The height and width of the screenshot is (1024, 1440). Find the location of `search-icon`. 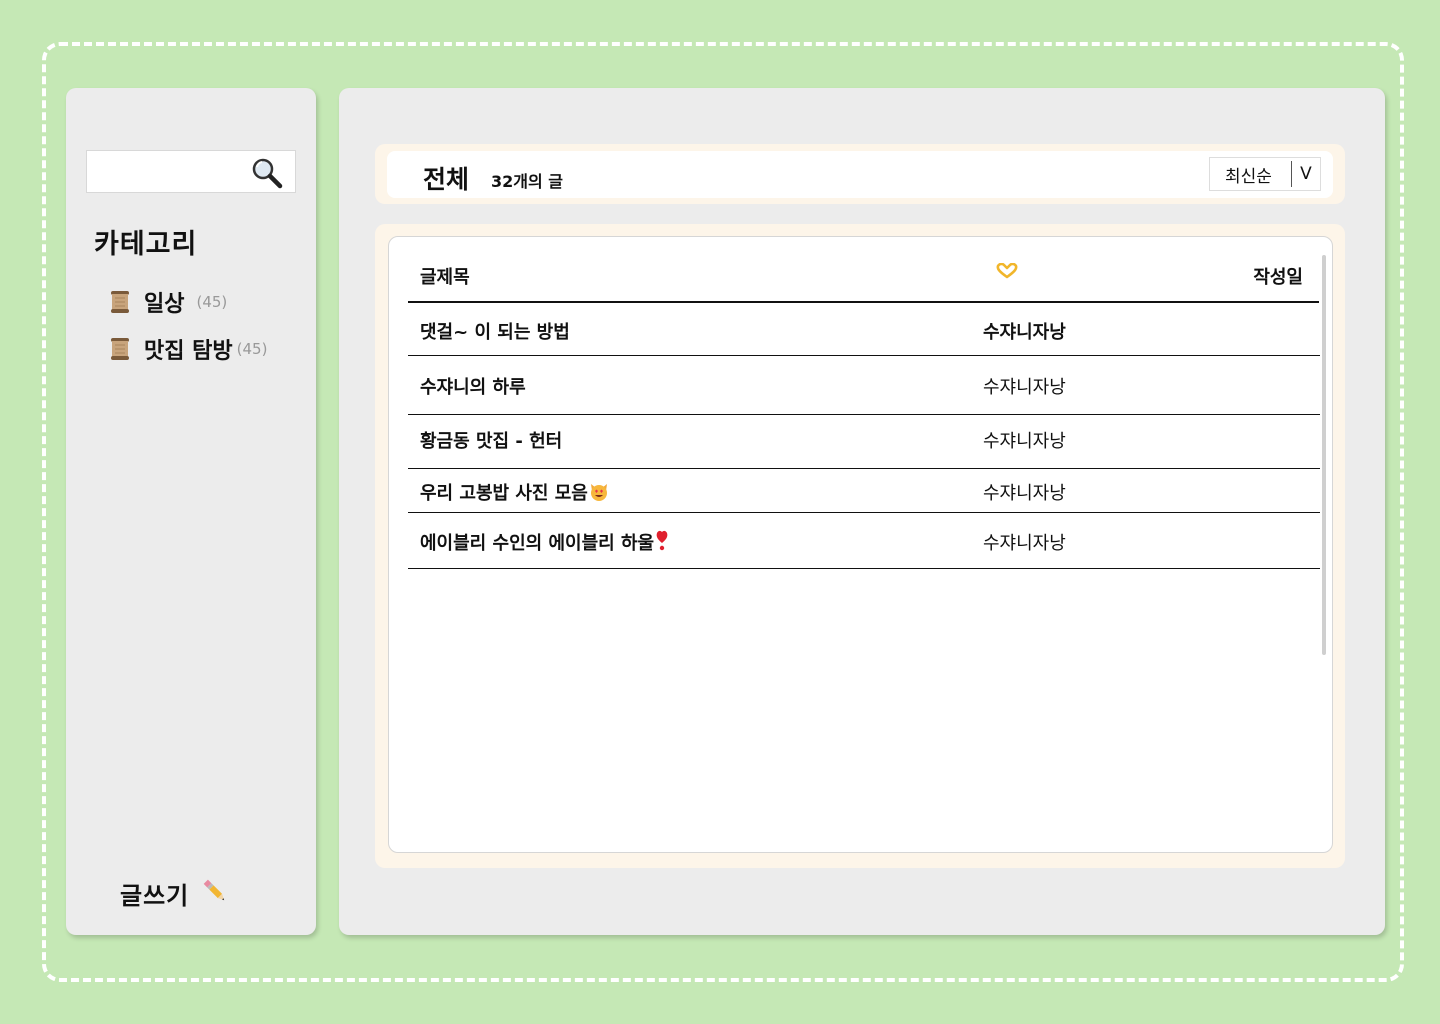

search-icon is located at coordinates (267, 173).